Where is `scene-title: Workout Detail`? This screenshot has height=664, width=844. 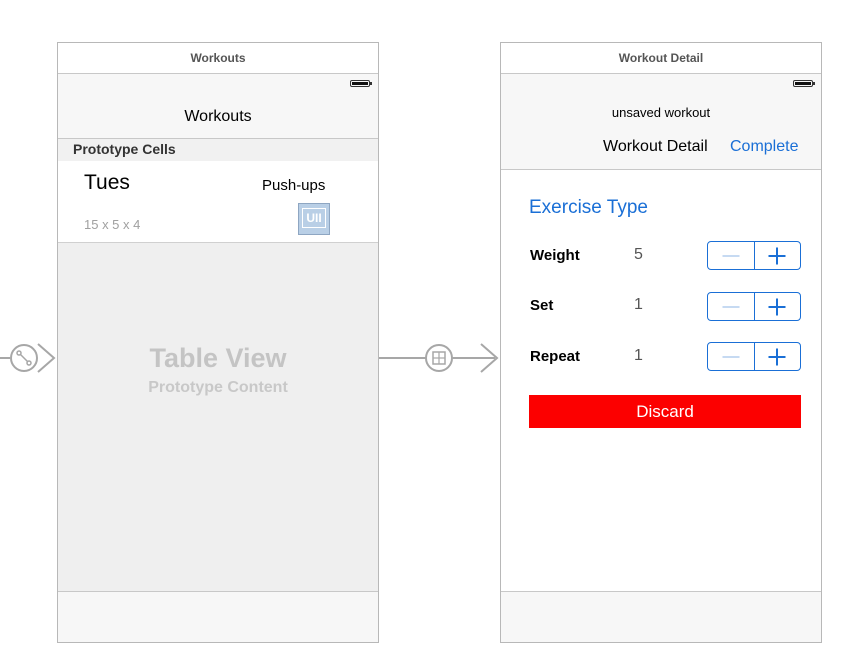
scene-title: Workout Detail is located at coordinates (661, 58).